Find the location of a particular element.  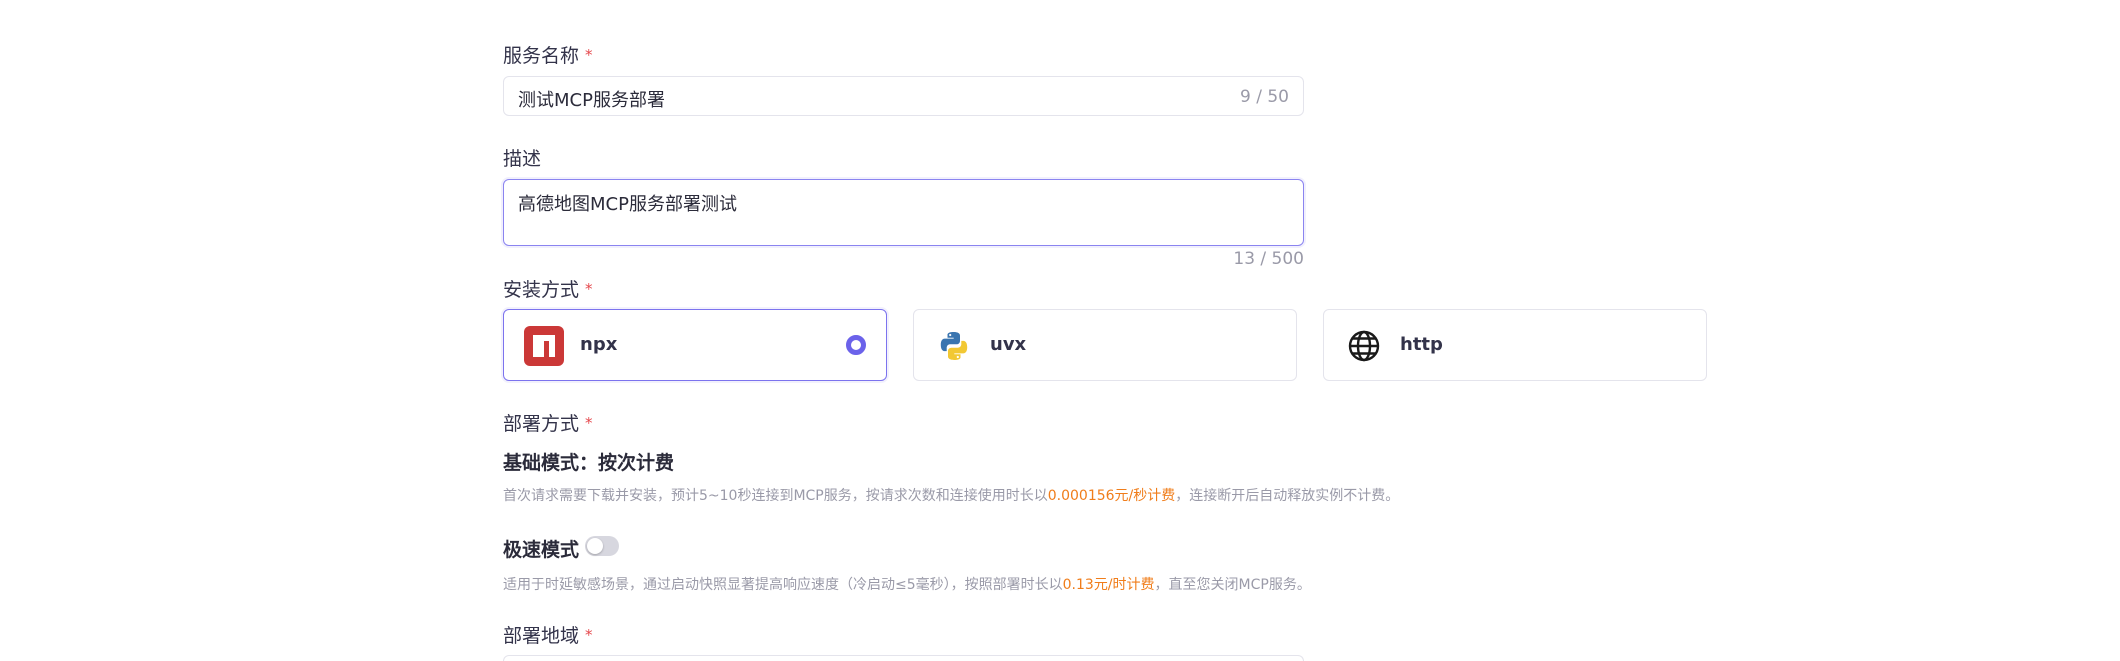

description-value: 高德地图MCP服务部署测试 is located at coordinates (627, 204).